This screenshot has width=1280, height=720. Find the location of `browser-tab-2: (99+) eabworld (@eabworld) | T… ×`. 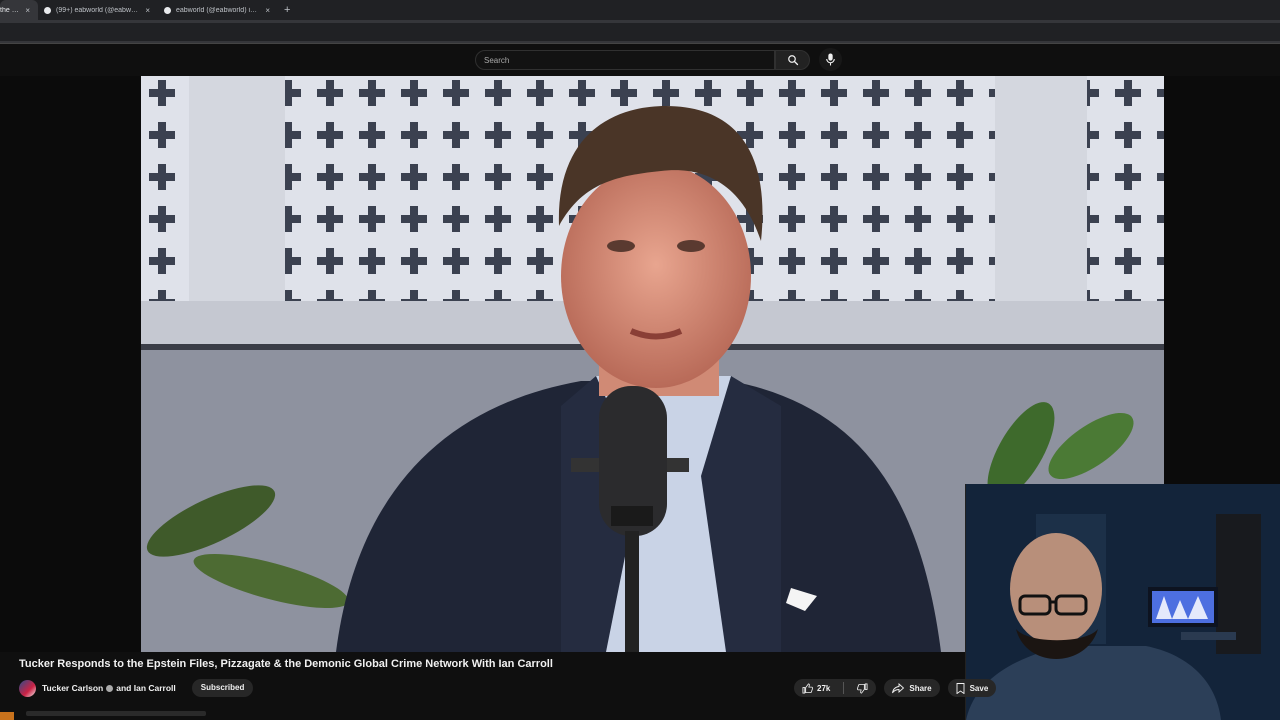

browser-tab-2: (99+) eabworld (@eabworld) | T… × is located at coordinates (98, 10).